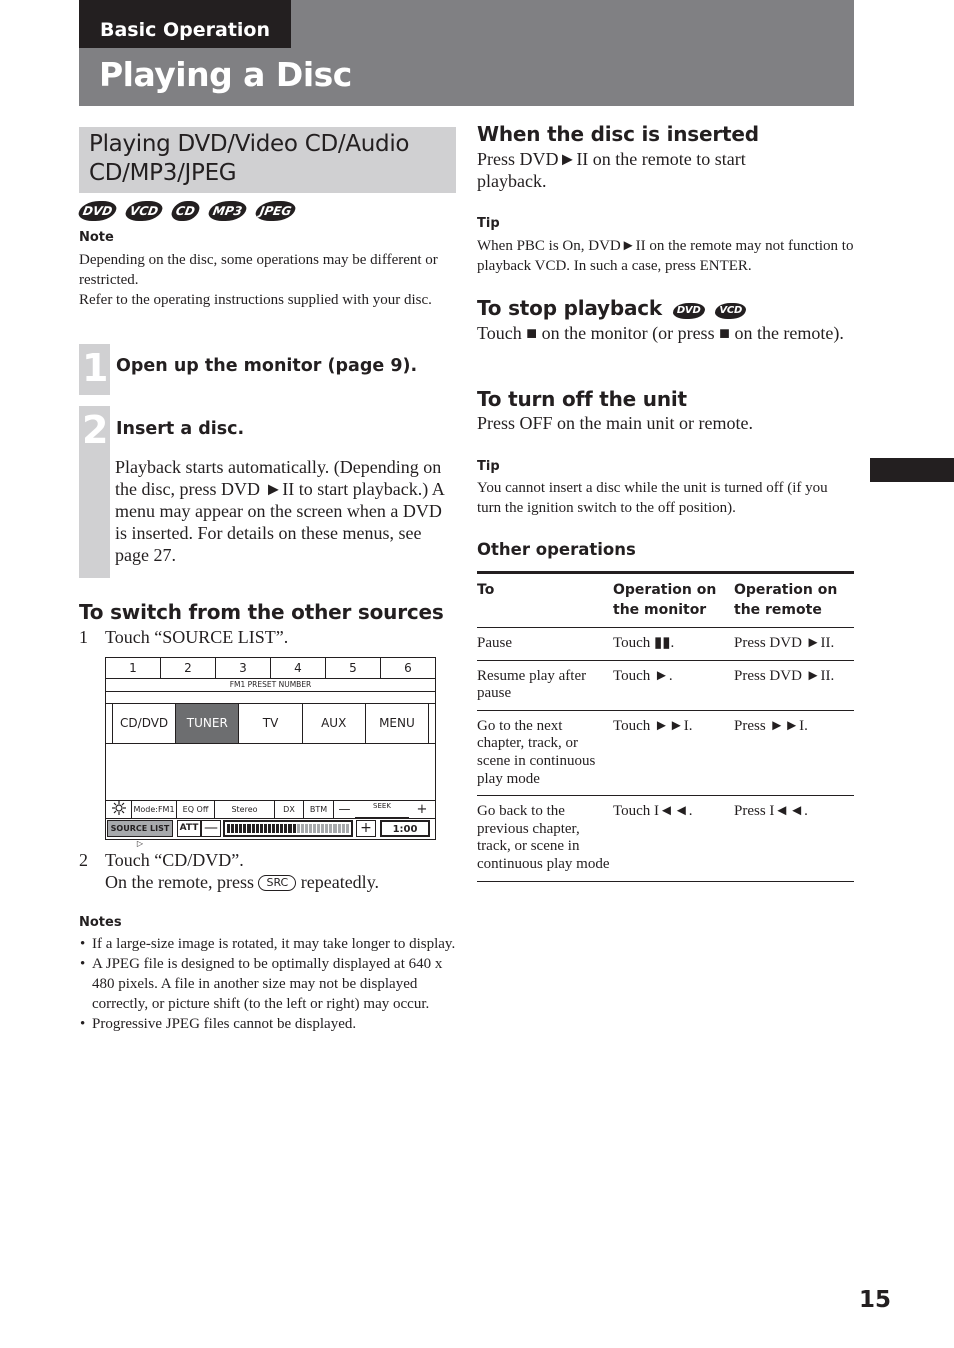 Image resolution: width=954 pixels, height=1348 pixels. Describe the element at coordinates (211, 828) in the screenshot. I see `volume-down-button: —` at that location.